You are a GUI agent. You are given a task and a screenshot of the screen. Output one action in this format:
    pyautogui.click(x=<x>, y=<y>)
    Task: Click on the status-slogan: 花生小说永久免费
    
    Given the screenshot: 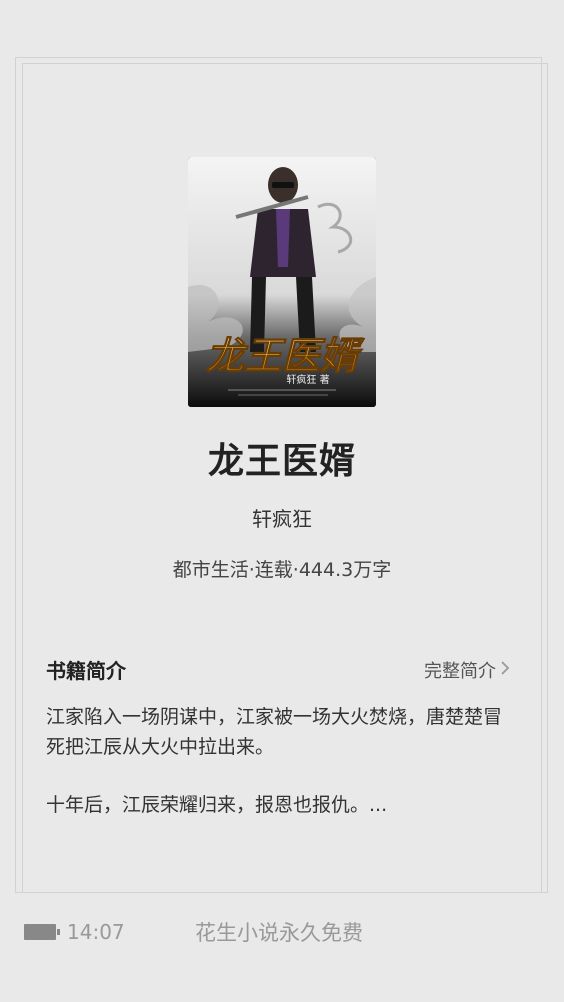 What is the action you would take?
    pyautogui.click(x=279, y=933)
    